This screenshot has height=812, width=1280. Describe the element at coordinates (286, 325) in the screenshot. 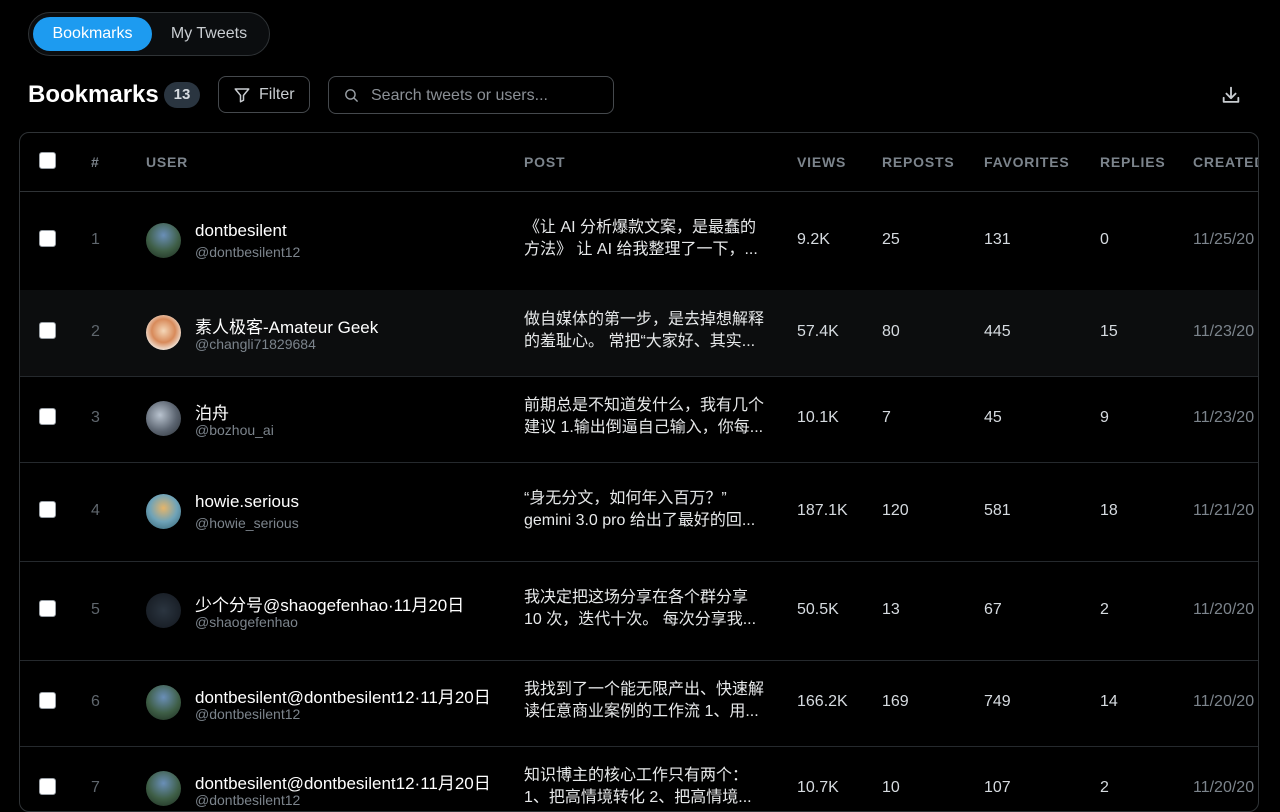

I see `user-name: 素人极客-Amateur Geek` at that location.